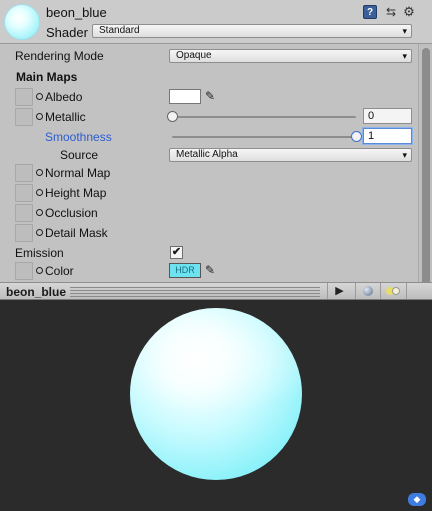 This screenshot has width=432, height=511. Describe the element at coordinates (71, 213) in the screenshot. I see `occlusion-label: Occlusion` at that location.